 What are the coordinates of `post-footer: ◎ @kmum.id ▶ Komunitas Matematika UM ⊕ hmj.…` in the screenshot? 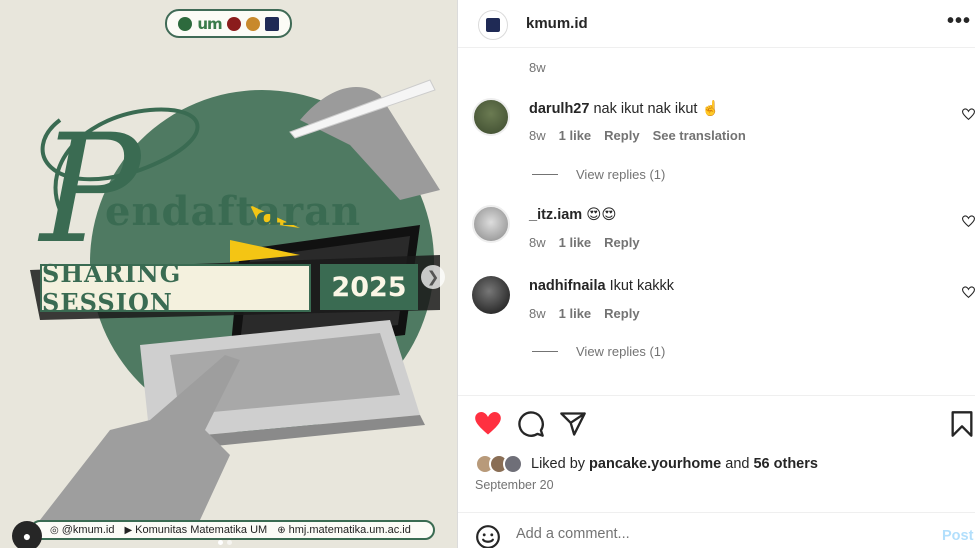 It's located at (232, 530).